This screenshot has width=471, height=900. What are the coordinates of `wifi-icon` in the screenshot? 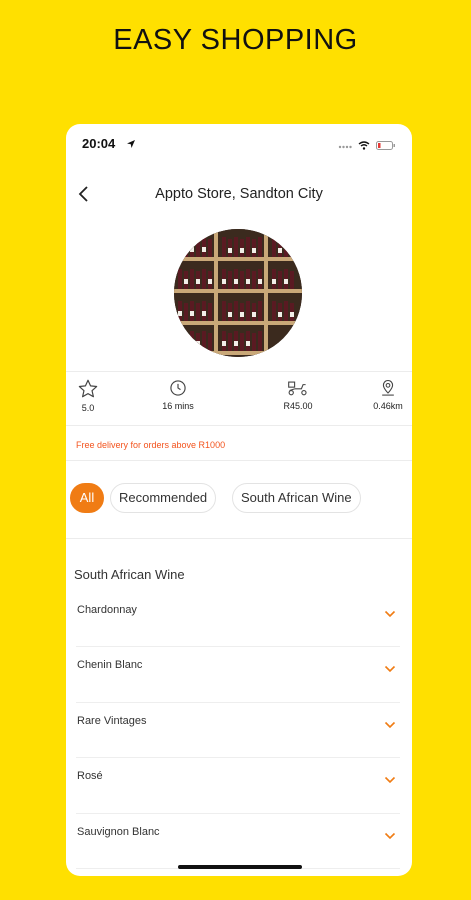 It's located at (364, 145).